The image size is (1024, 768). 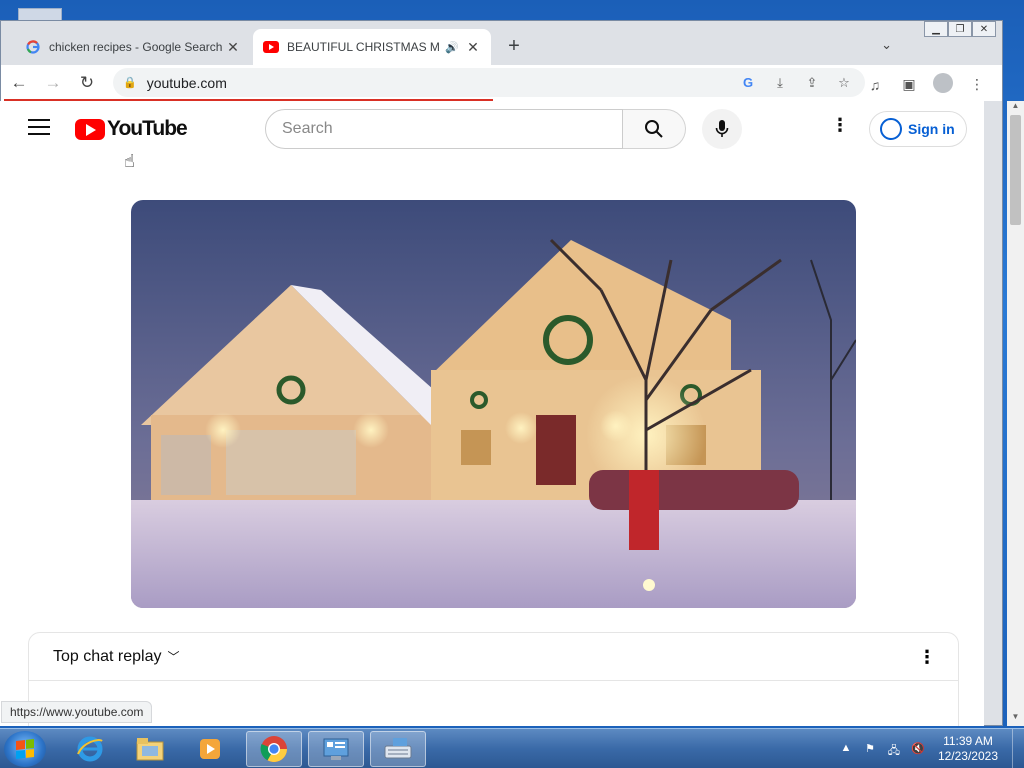 What do you see at coordinates (929, 748) in the screenshot?
I see `system-tray: ▲ ⚑ 🖧 🔇 11:39 AM 12/23/2023` at bounding box center [929, 748].